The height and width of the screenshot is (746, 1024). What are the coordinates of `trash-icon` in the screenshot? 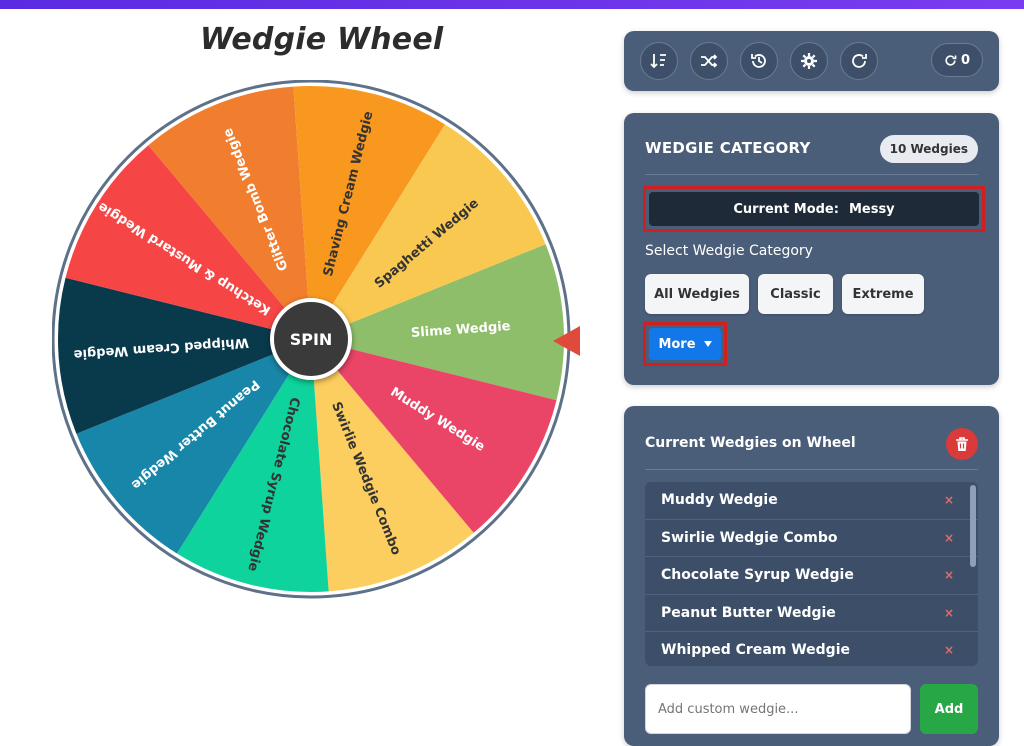 It's located at (962, 443).